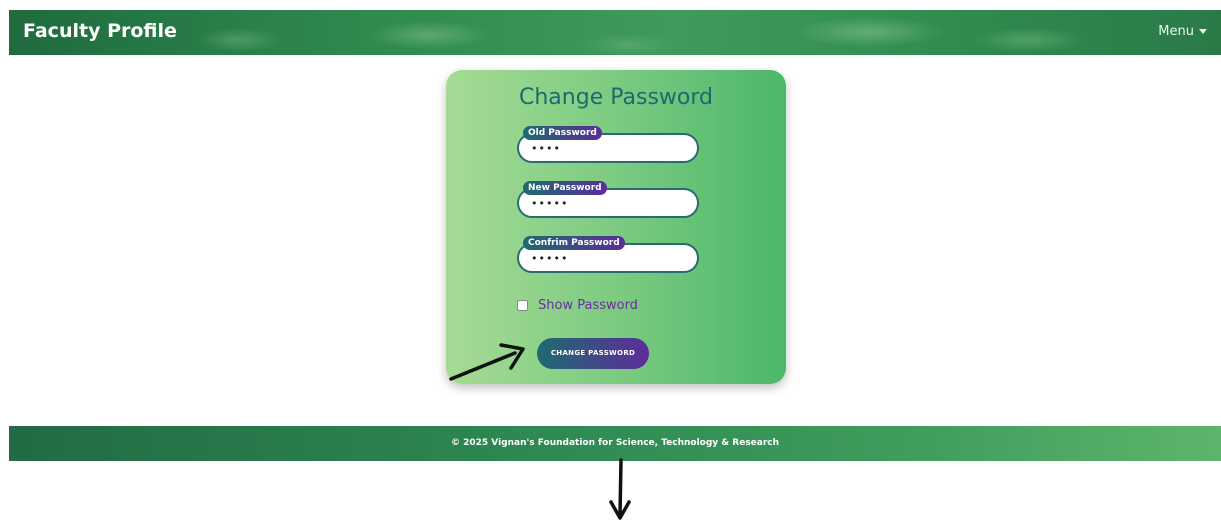 This screenshot has height=522, width=1221. I want to click on menu-dropdown-toggle: Menu, so click(1182, 31).